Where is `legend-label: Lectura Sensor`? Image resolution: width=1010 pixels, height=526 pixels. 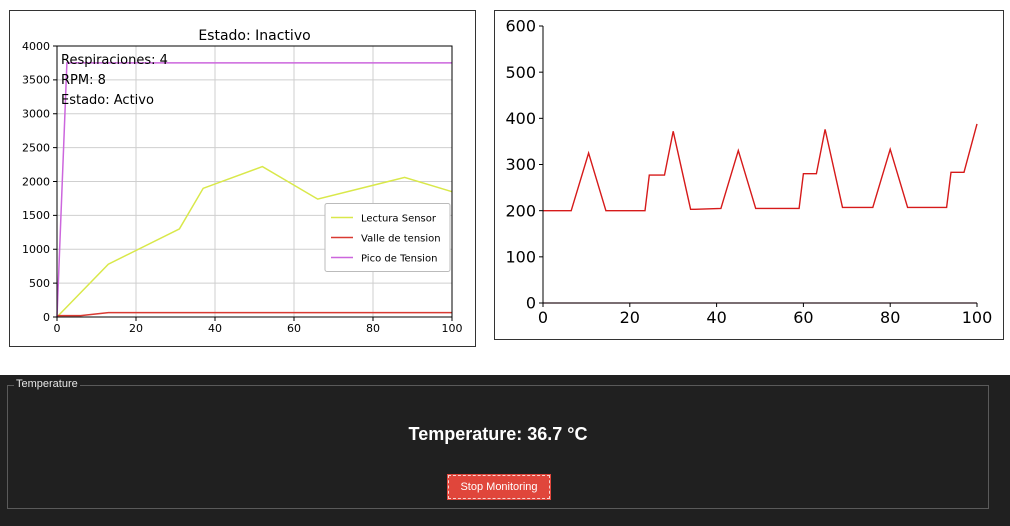 legend-label: Lectura Sensor is located at coordinates (399, 219).